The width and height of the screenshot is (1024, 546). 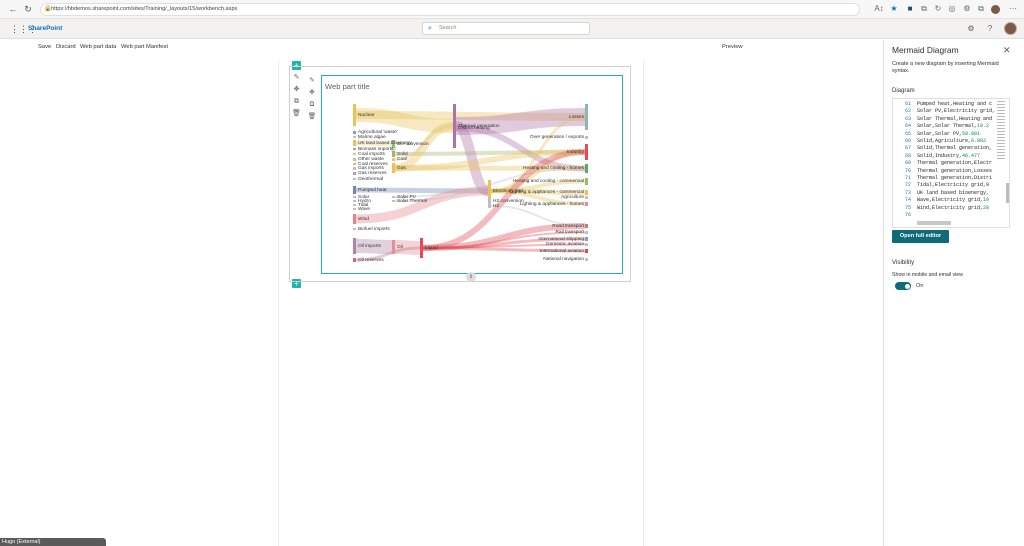 What do you see at coordinates (296, 78) in the screenshot?
I see `edit-section-icon: ✎` at bounding box center [296, 78].